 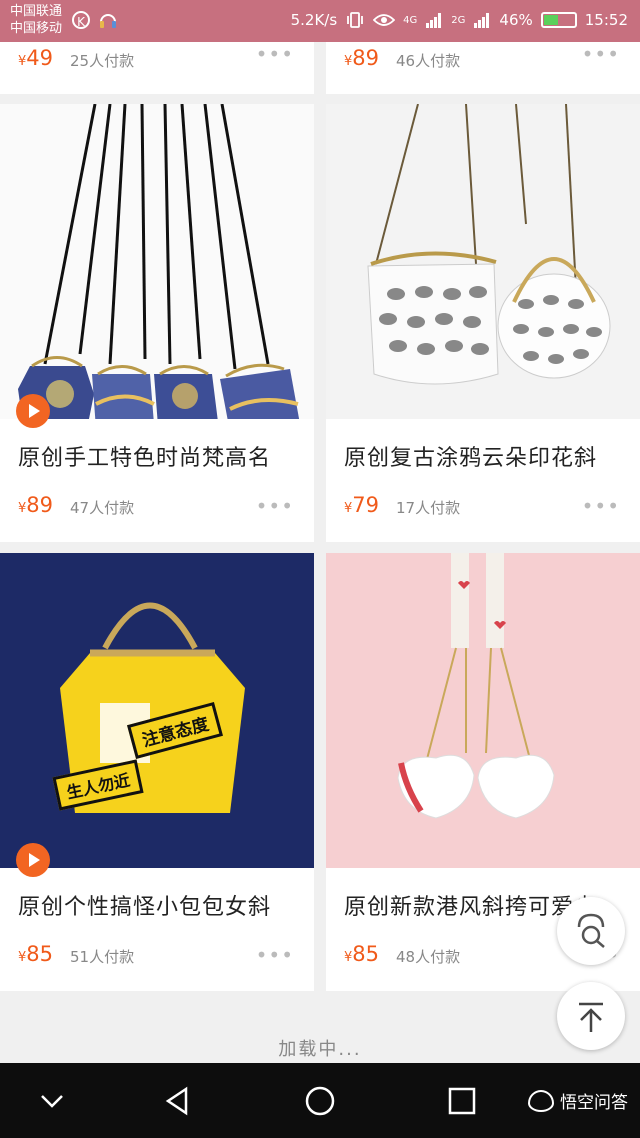 I want to click on back-icon, so click(x=178, y=1101).